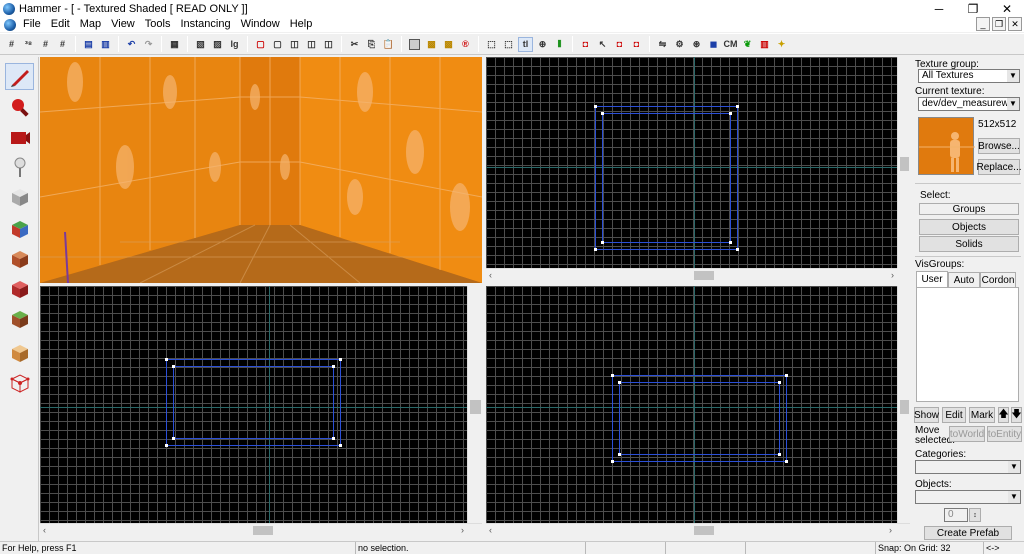 Image resolution: width=1024 pixels, height=554 pixels. Describe the element at coordinates (234, 44) in the screenshot. I see `lg-button: lg` at that location.